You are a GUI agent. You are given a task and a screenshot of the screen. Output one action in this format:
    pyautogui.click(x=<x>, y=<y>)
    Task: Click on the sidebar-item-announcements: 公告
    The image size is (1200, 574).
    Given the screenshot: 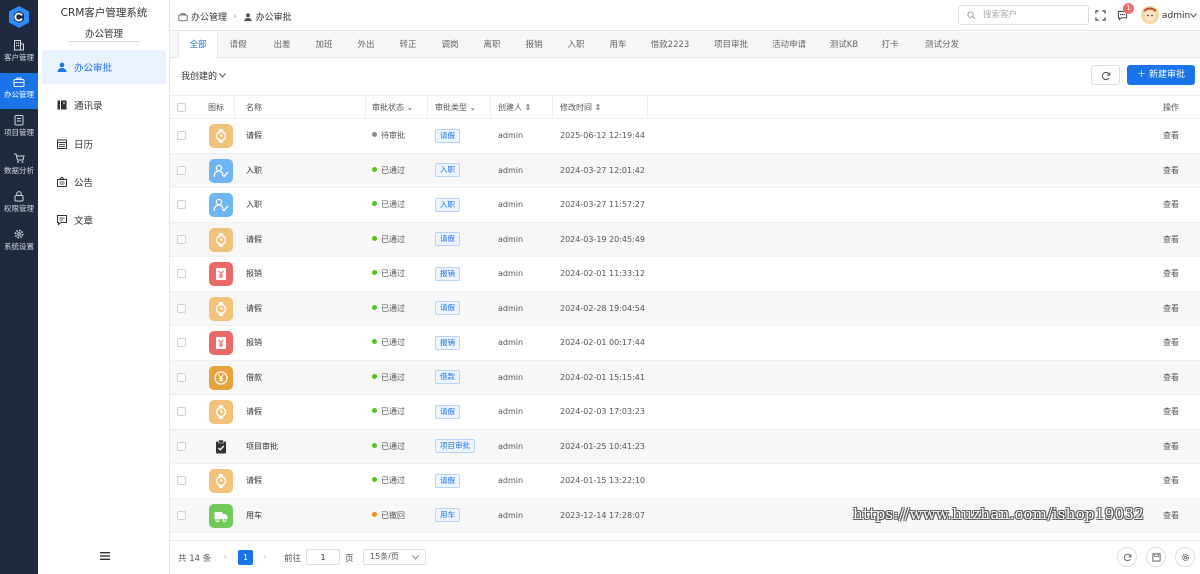 What is the action you would take?
    pyautogui.click(x=104, y=182)
    